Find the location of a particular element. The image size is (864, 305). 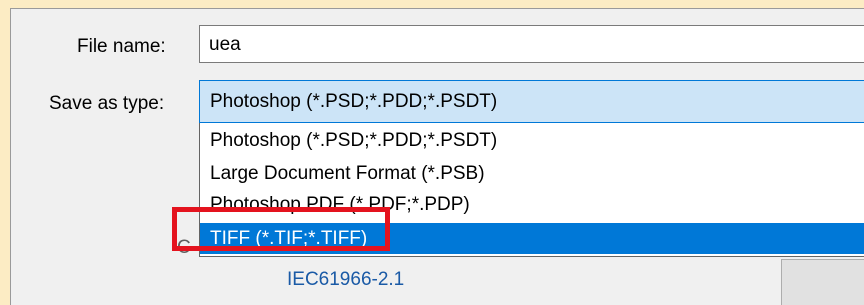

color-profile-link: IEC61966-2.1 is located at coordinates (345, 280).